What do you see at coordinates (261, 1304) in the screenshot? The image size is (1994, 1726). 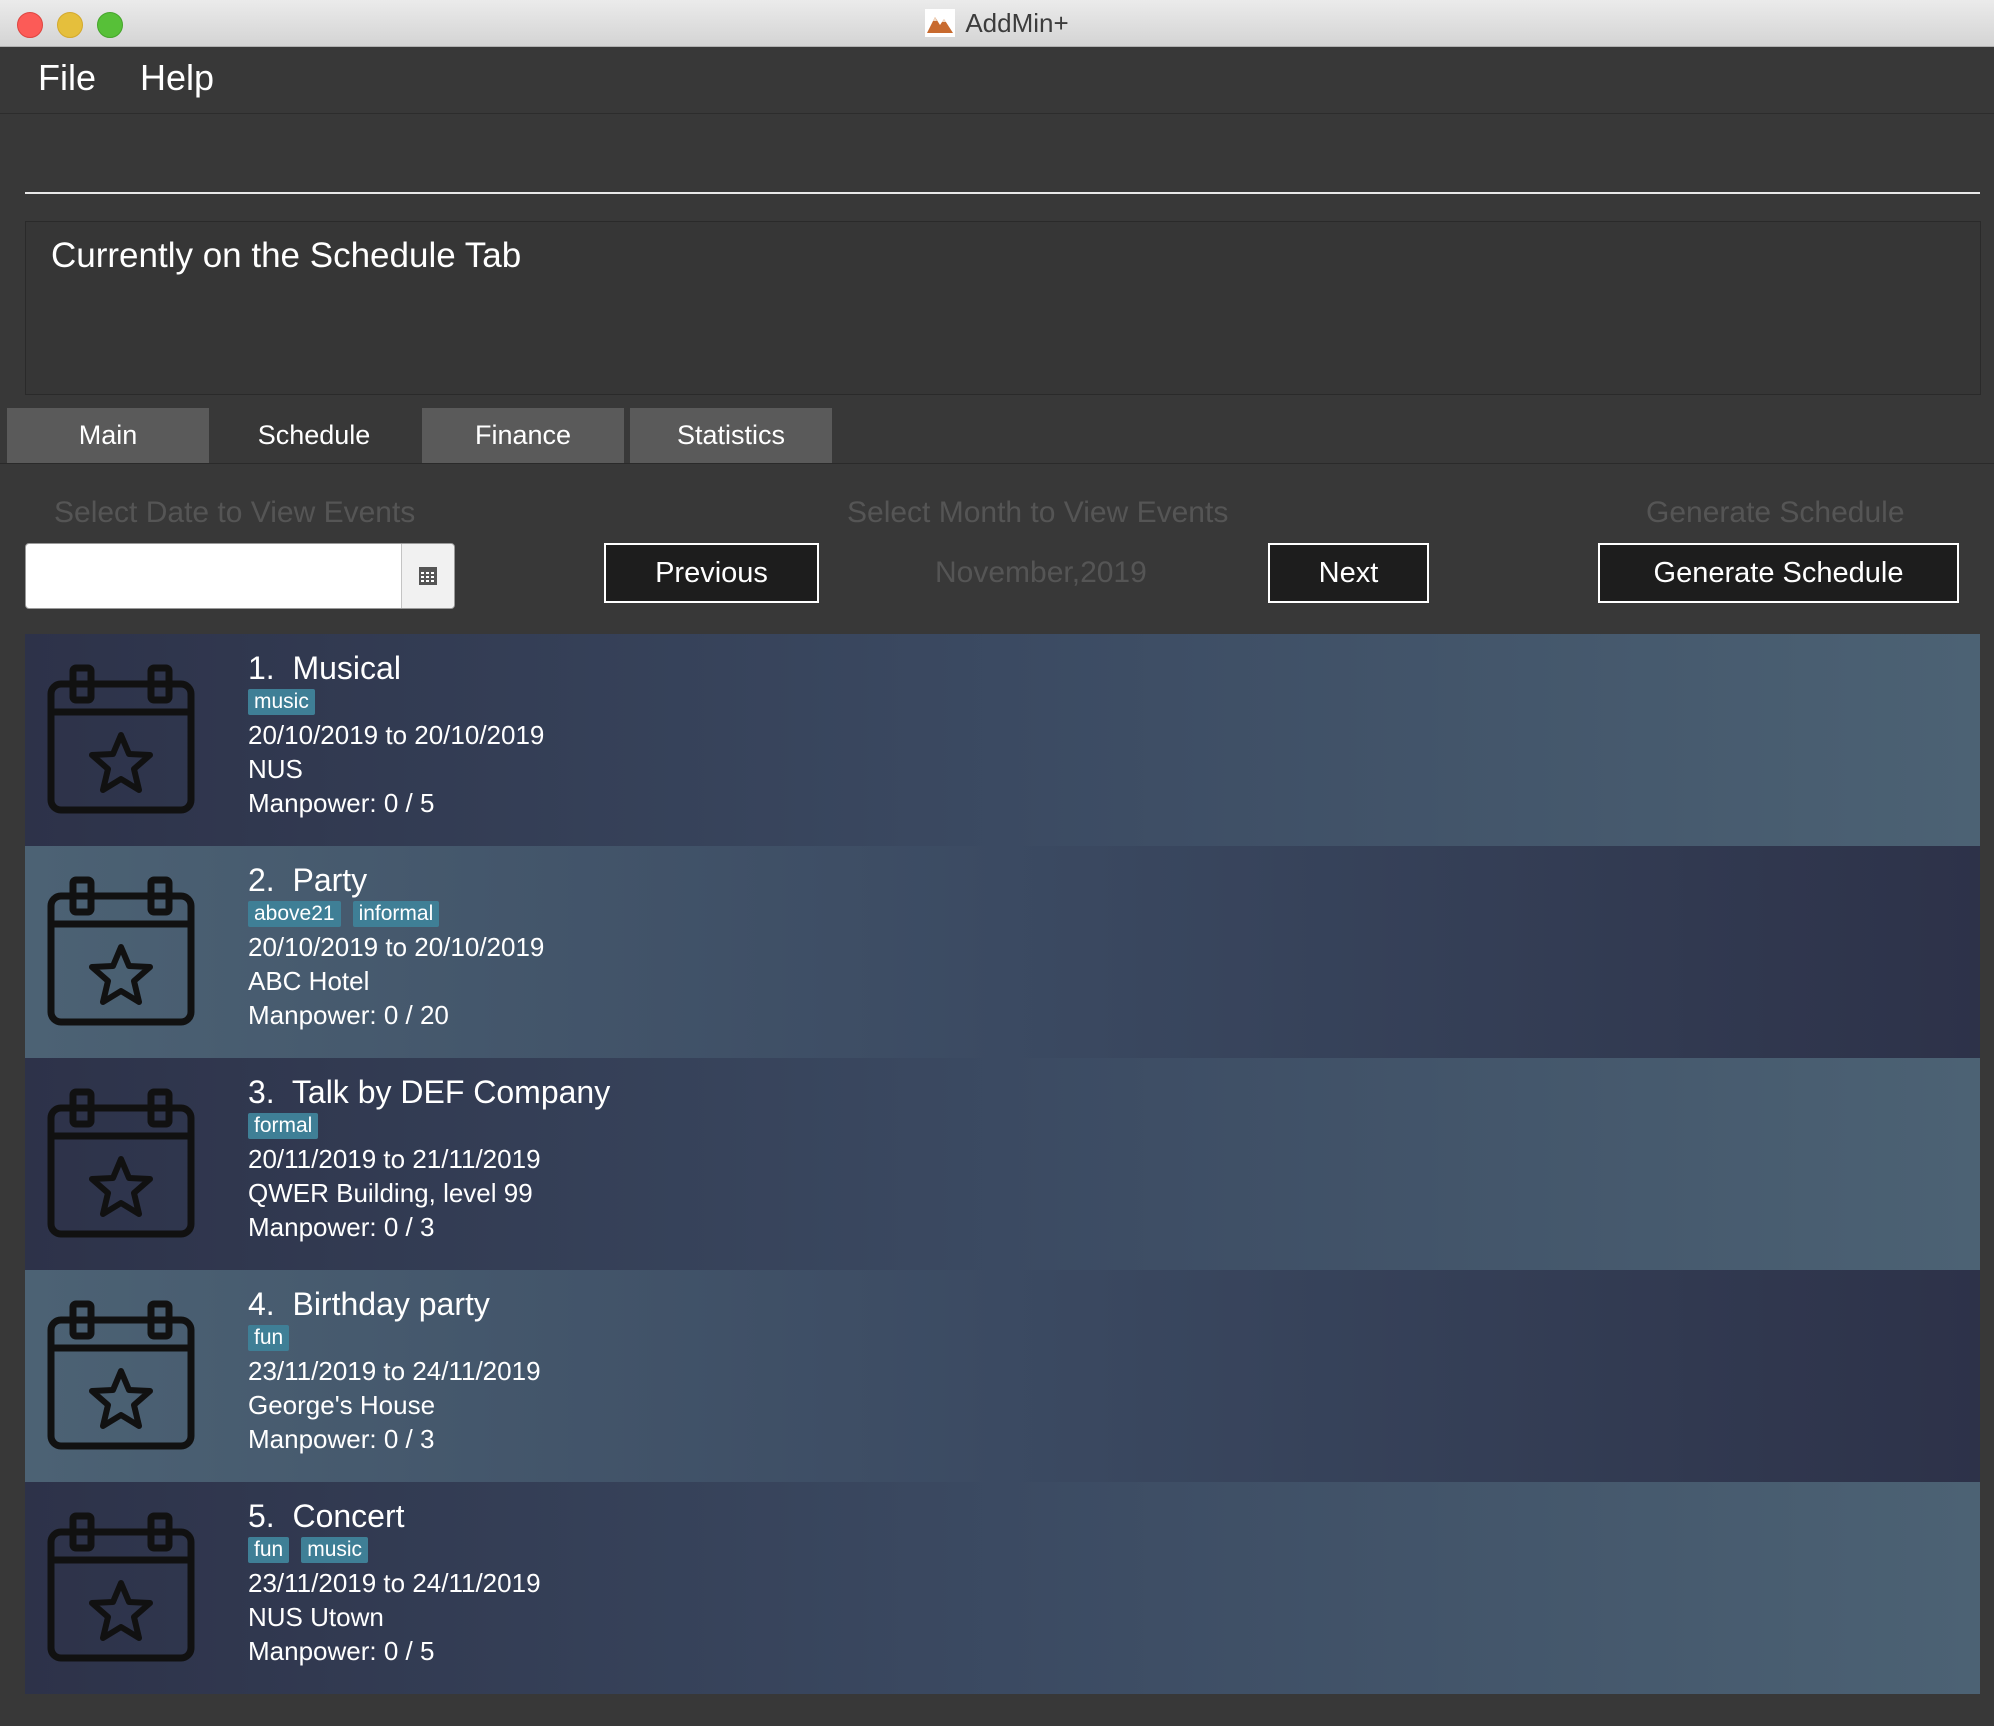 I see `event-index: 4.` at bounding box center [261, 1304].